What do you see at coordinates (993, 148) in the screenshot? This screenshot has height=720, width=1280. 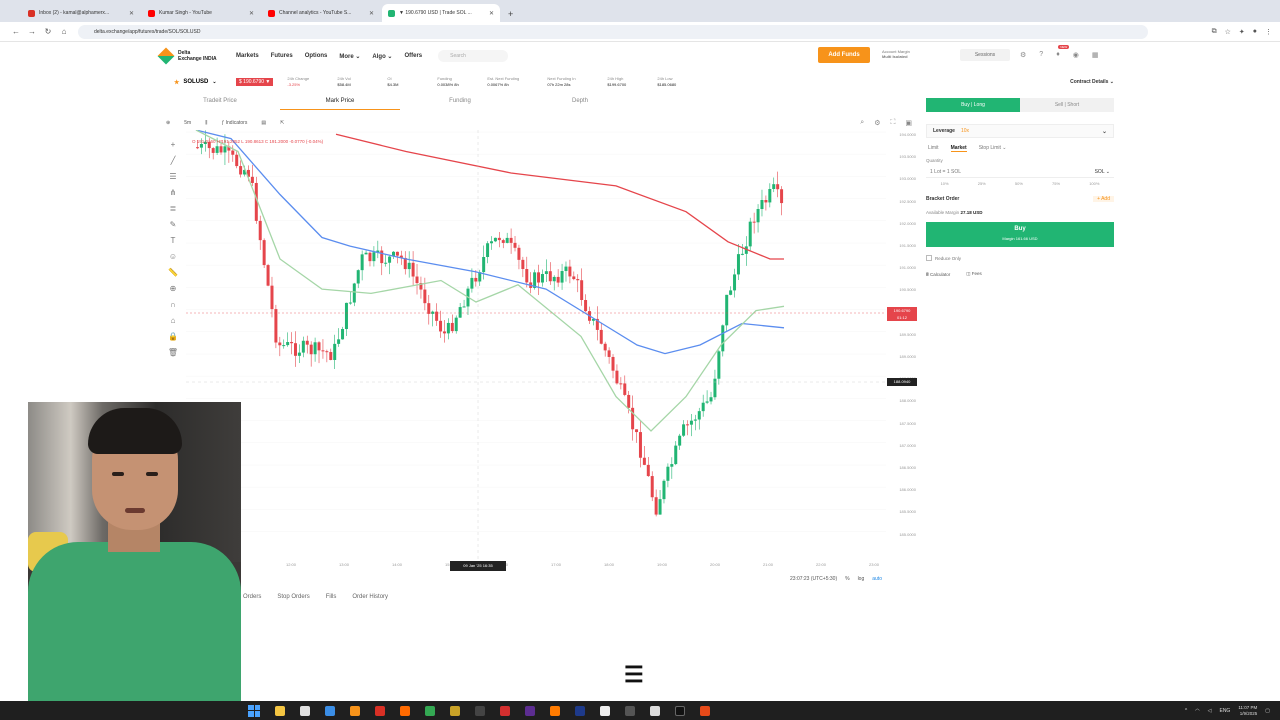 I see `order-type-stop-limit: Stop Limit ⌄` at bounding box center [993, 148].